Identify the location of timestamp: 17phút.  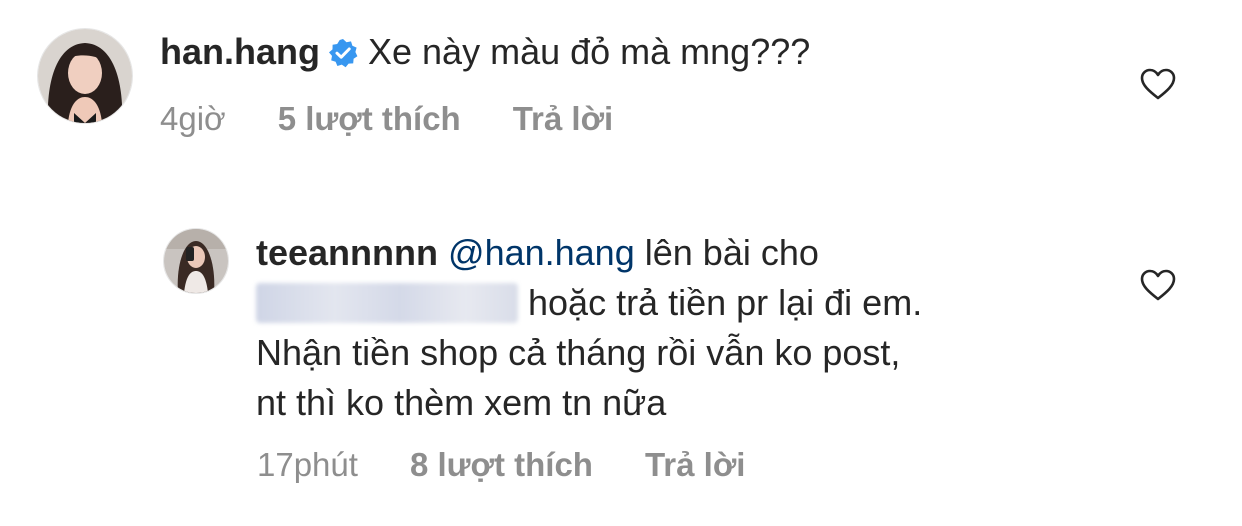
(307, 465).